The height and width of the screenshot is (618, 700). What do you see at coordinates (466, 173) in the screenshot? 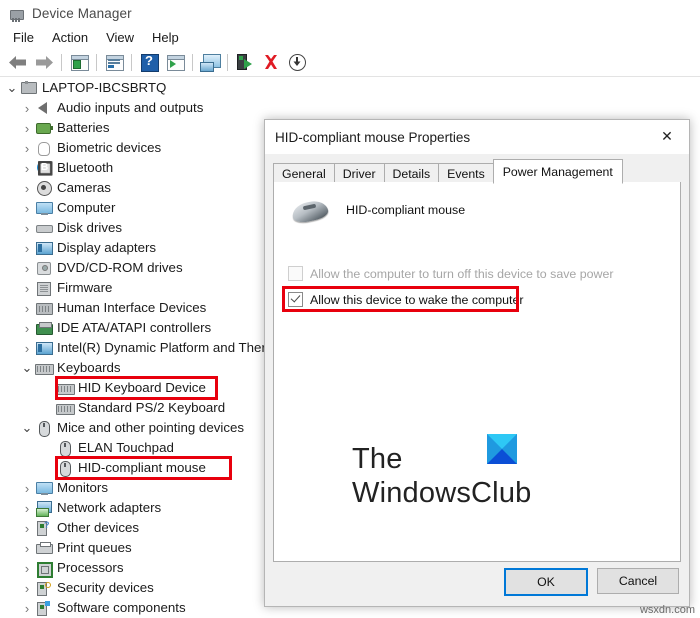
I see `tab-events: Events` at bounding box center [466, 173].